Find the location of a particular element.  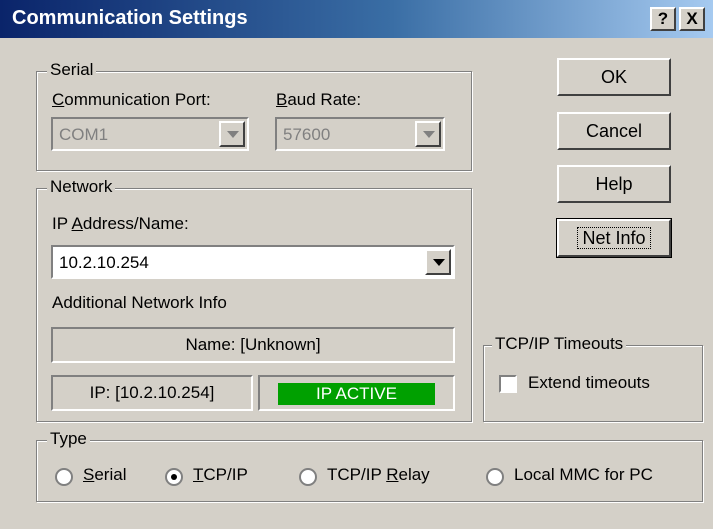

extend-timeouts-checkbox is located at coordinates (508, 384).